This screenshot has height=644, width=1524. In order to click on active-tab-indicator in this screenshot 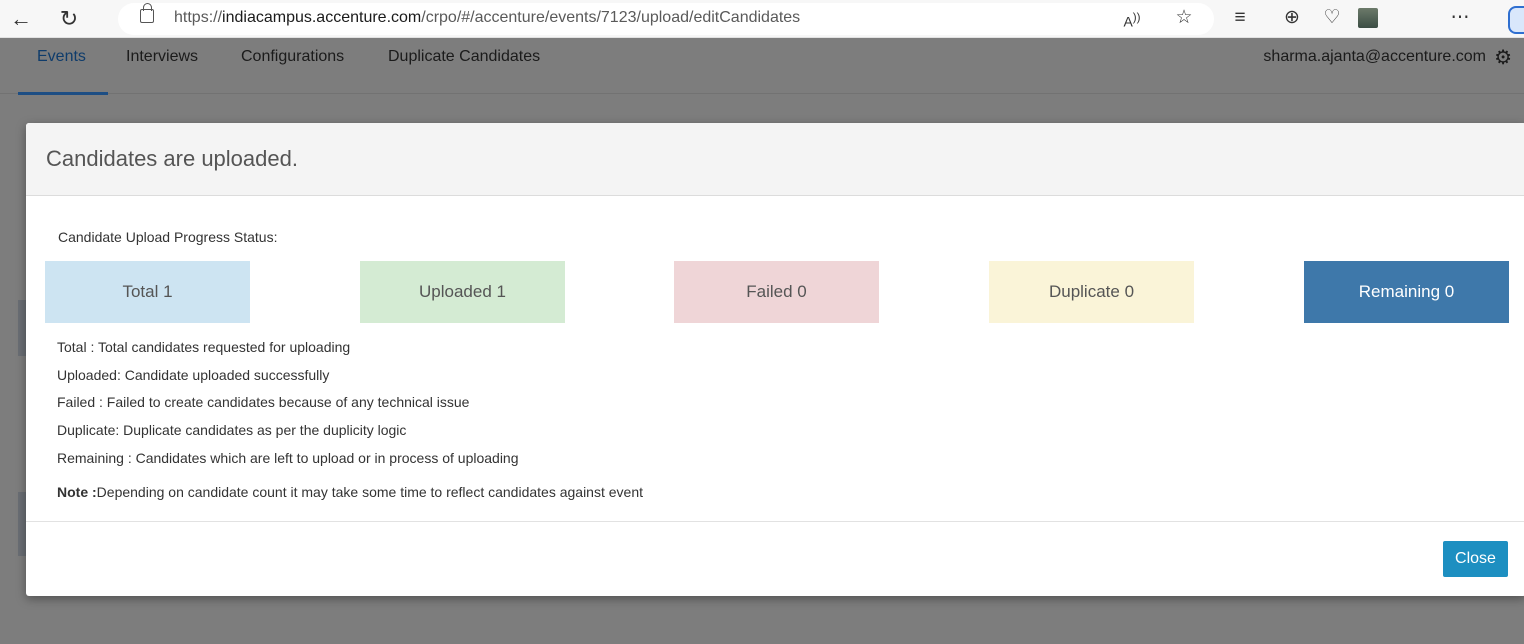, I will do `click(63, 93)`.